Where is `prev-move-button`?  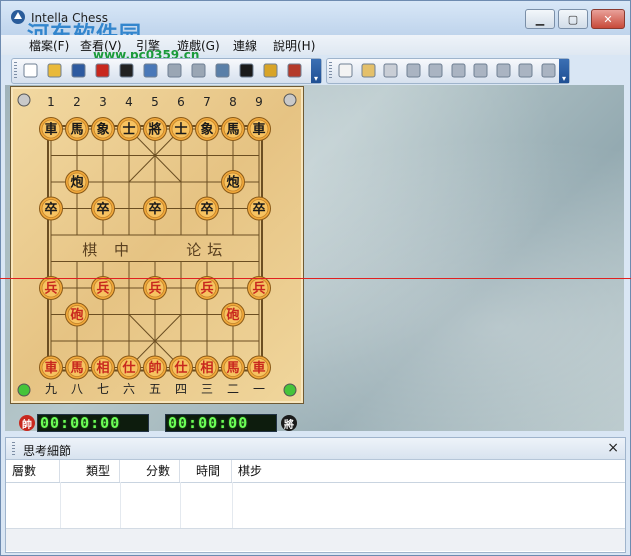 prev-move-button is located at coordinates (480, 70).